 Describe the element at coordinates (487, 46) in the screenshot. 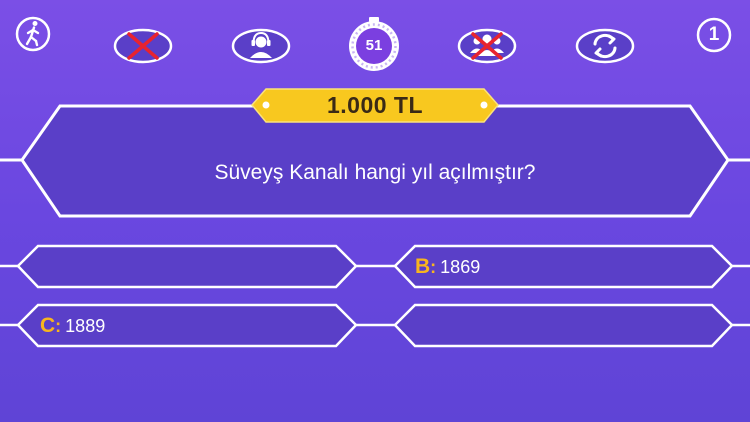

I see `lifeline-audience-button` at that location.